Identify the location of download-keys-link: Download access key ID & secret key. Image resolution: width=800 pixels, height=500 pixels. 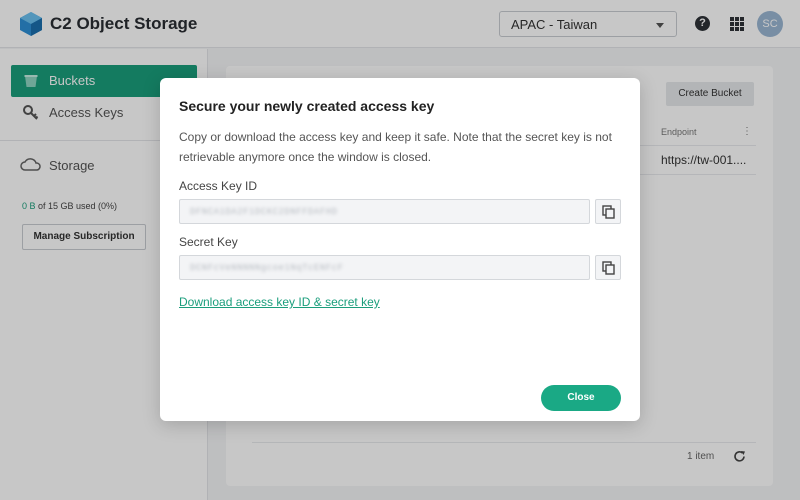
(279, 302).